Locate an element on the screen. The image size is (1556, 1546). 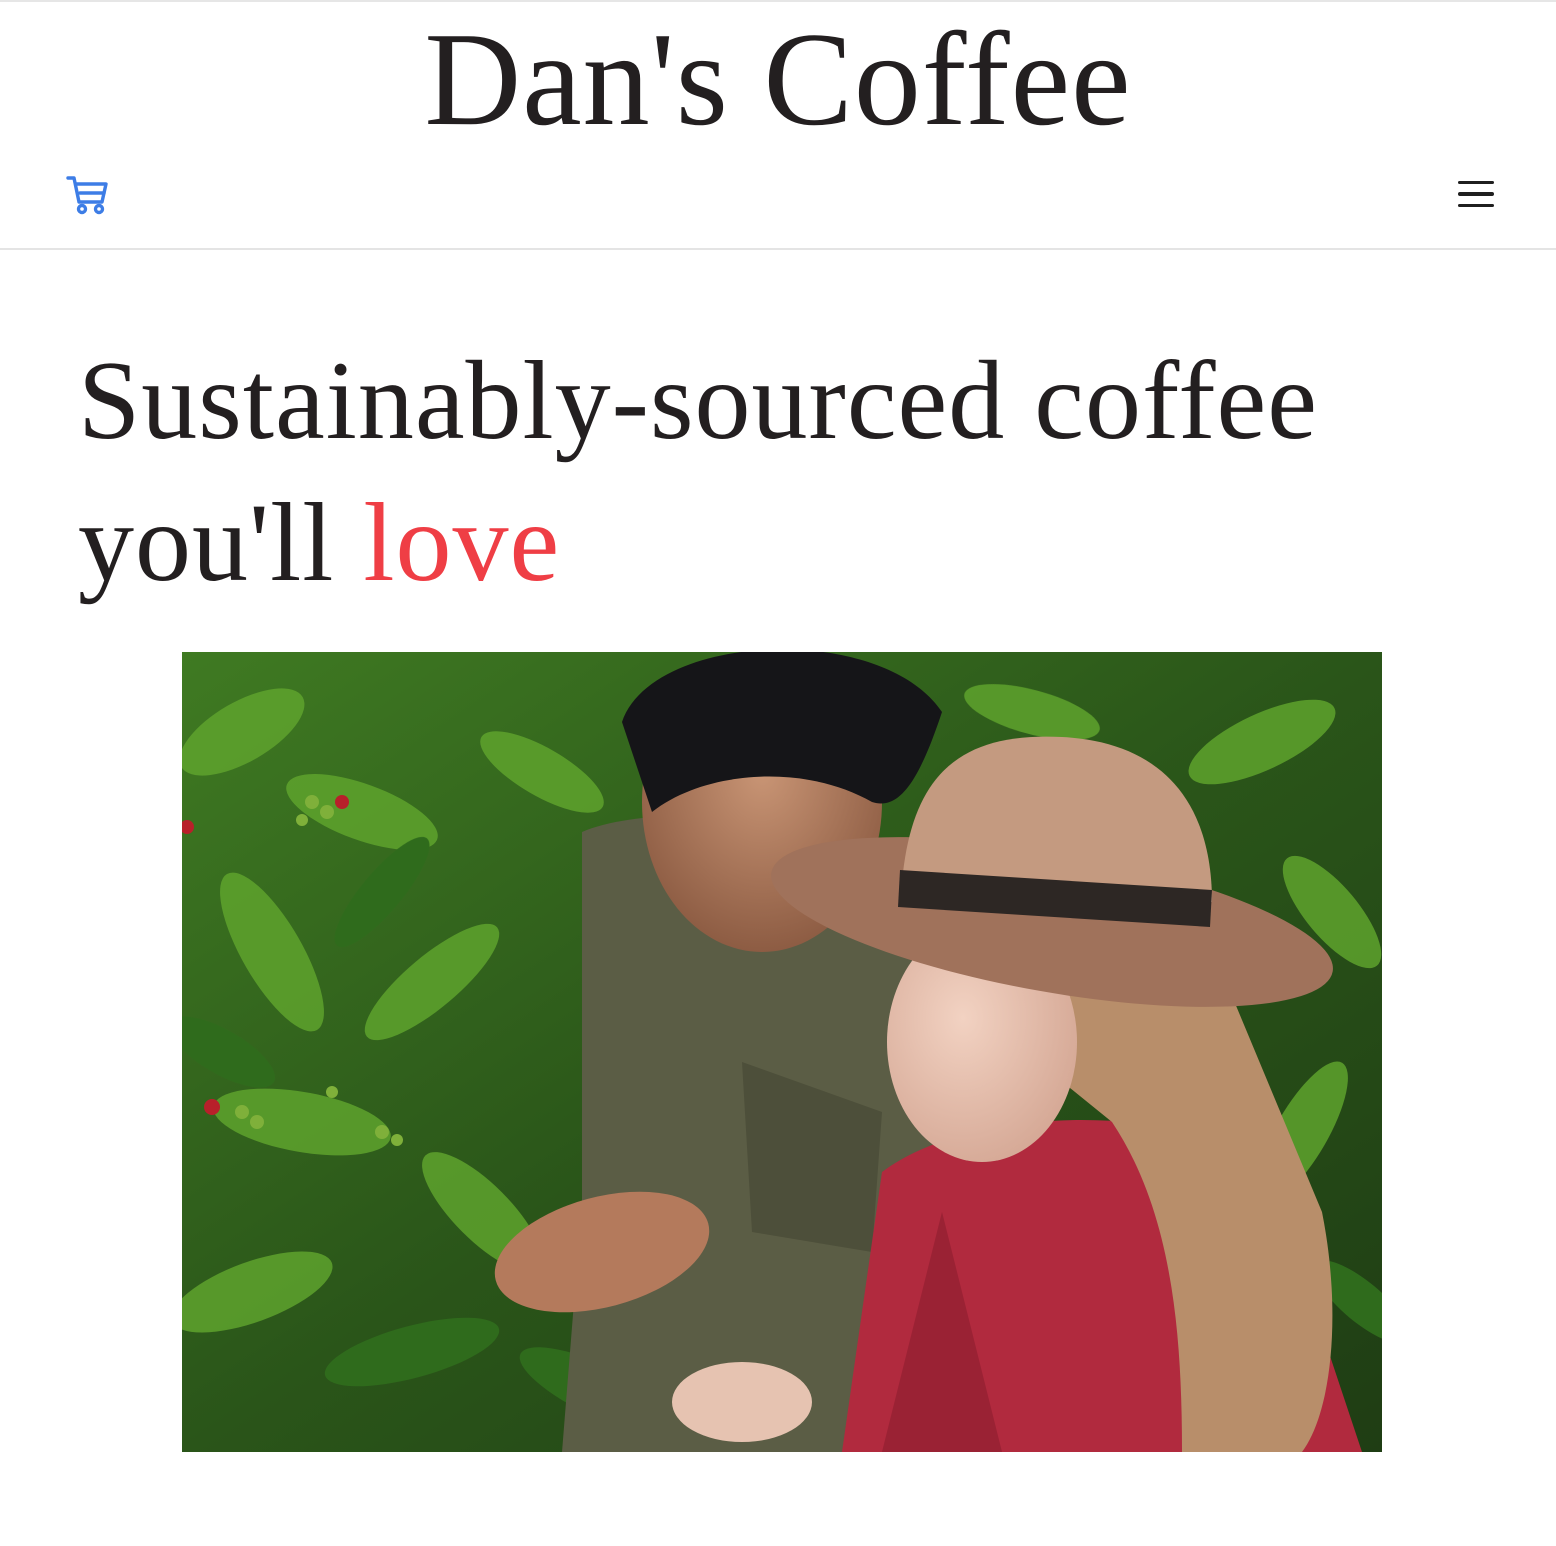
cart-button is located at coordinates (88, 195).